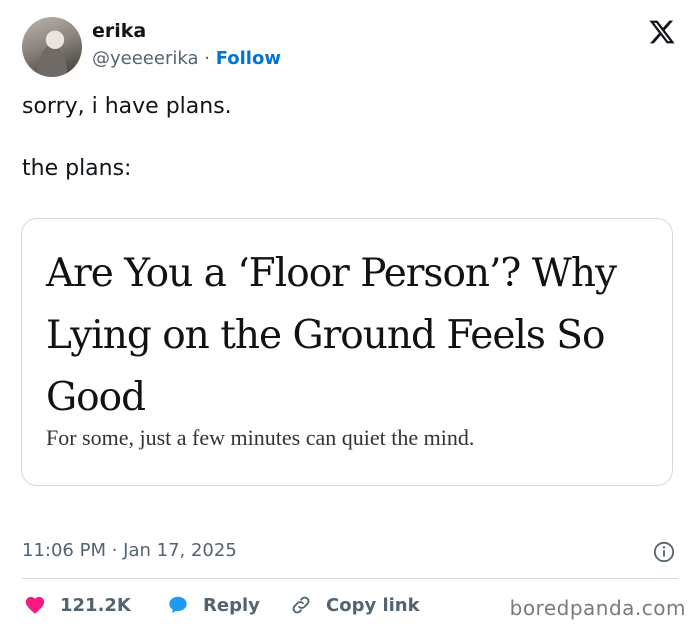 This screenshot has height=632, width=700. I want to click on author-handle: @yeeeerika, so click(145, 58).